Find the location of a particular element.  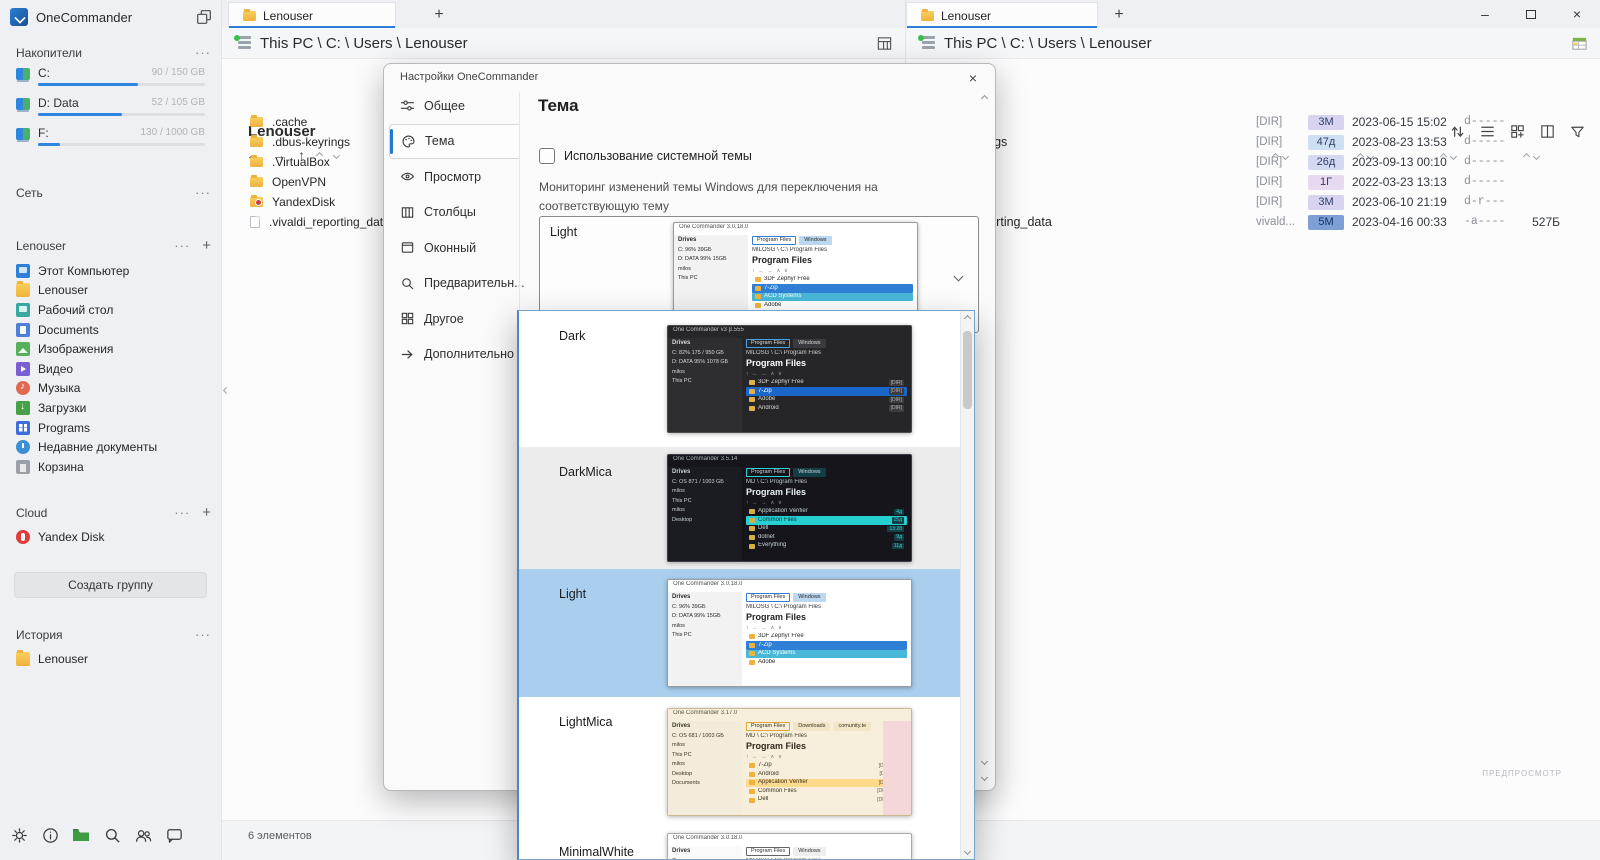

favorites-add-button: + is located at coordinates (206, 245).